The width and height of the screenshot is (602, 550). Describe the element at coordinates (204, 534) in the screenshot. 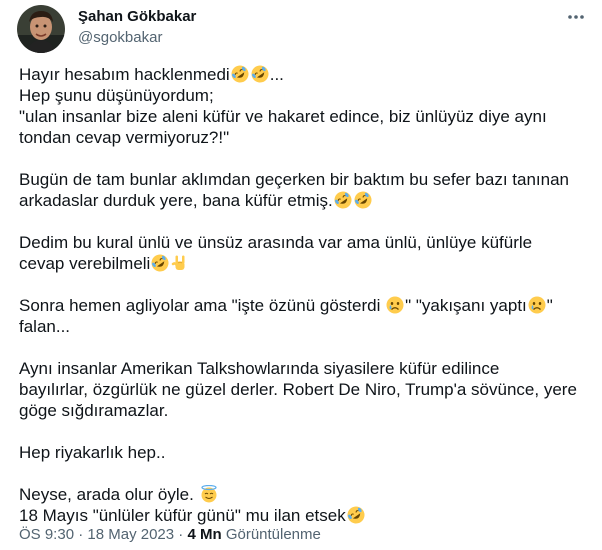

I see `views-count: 4 Mn` at that location.